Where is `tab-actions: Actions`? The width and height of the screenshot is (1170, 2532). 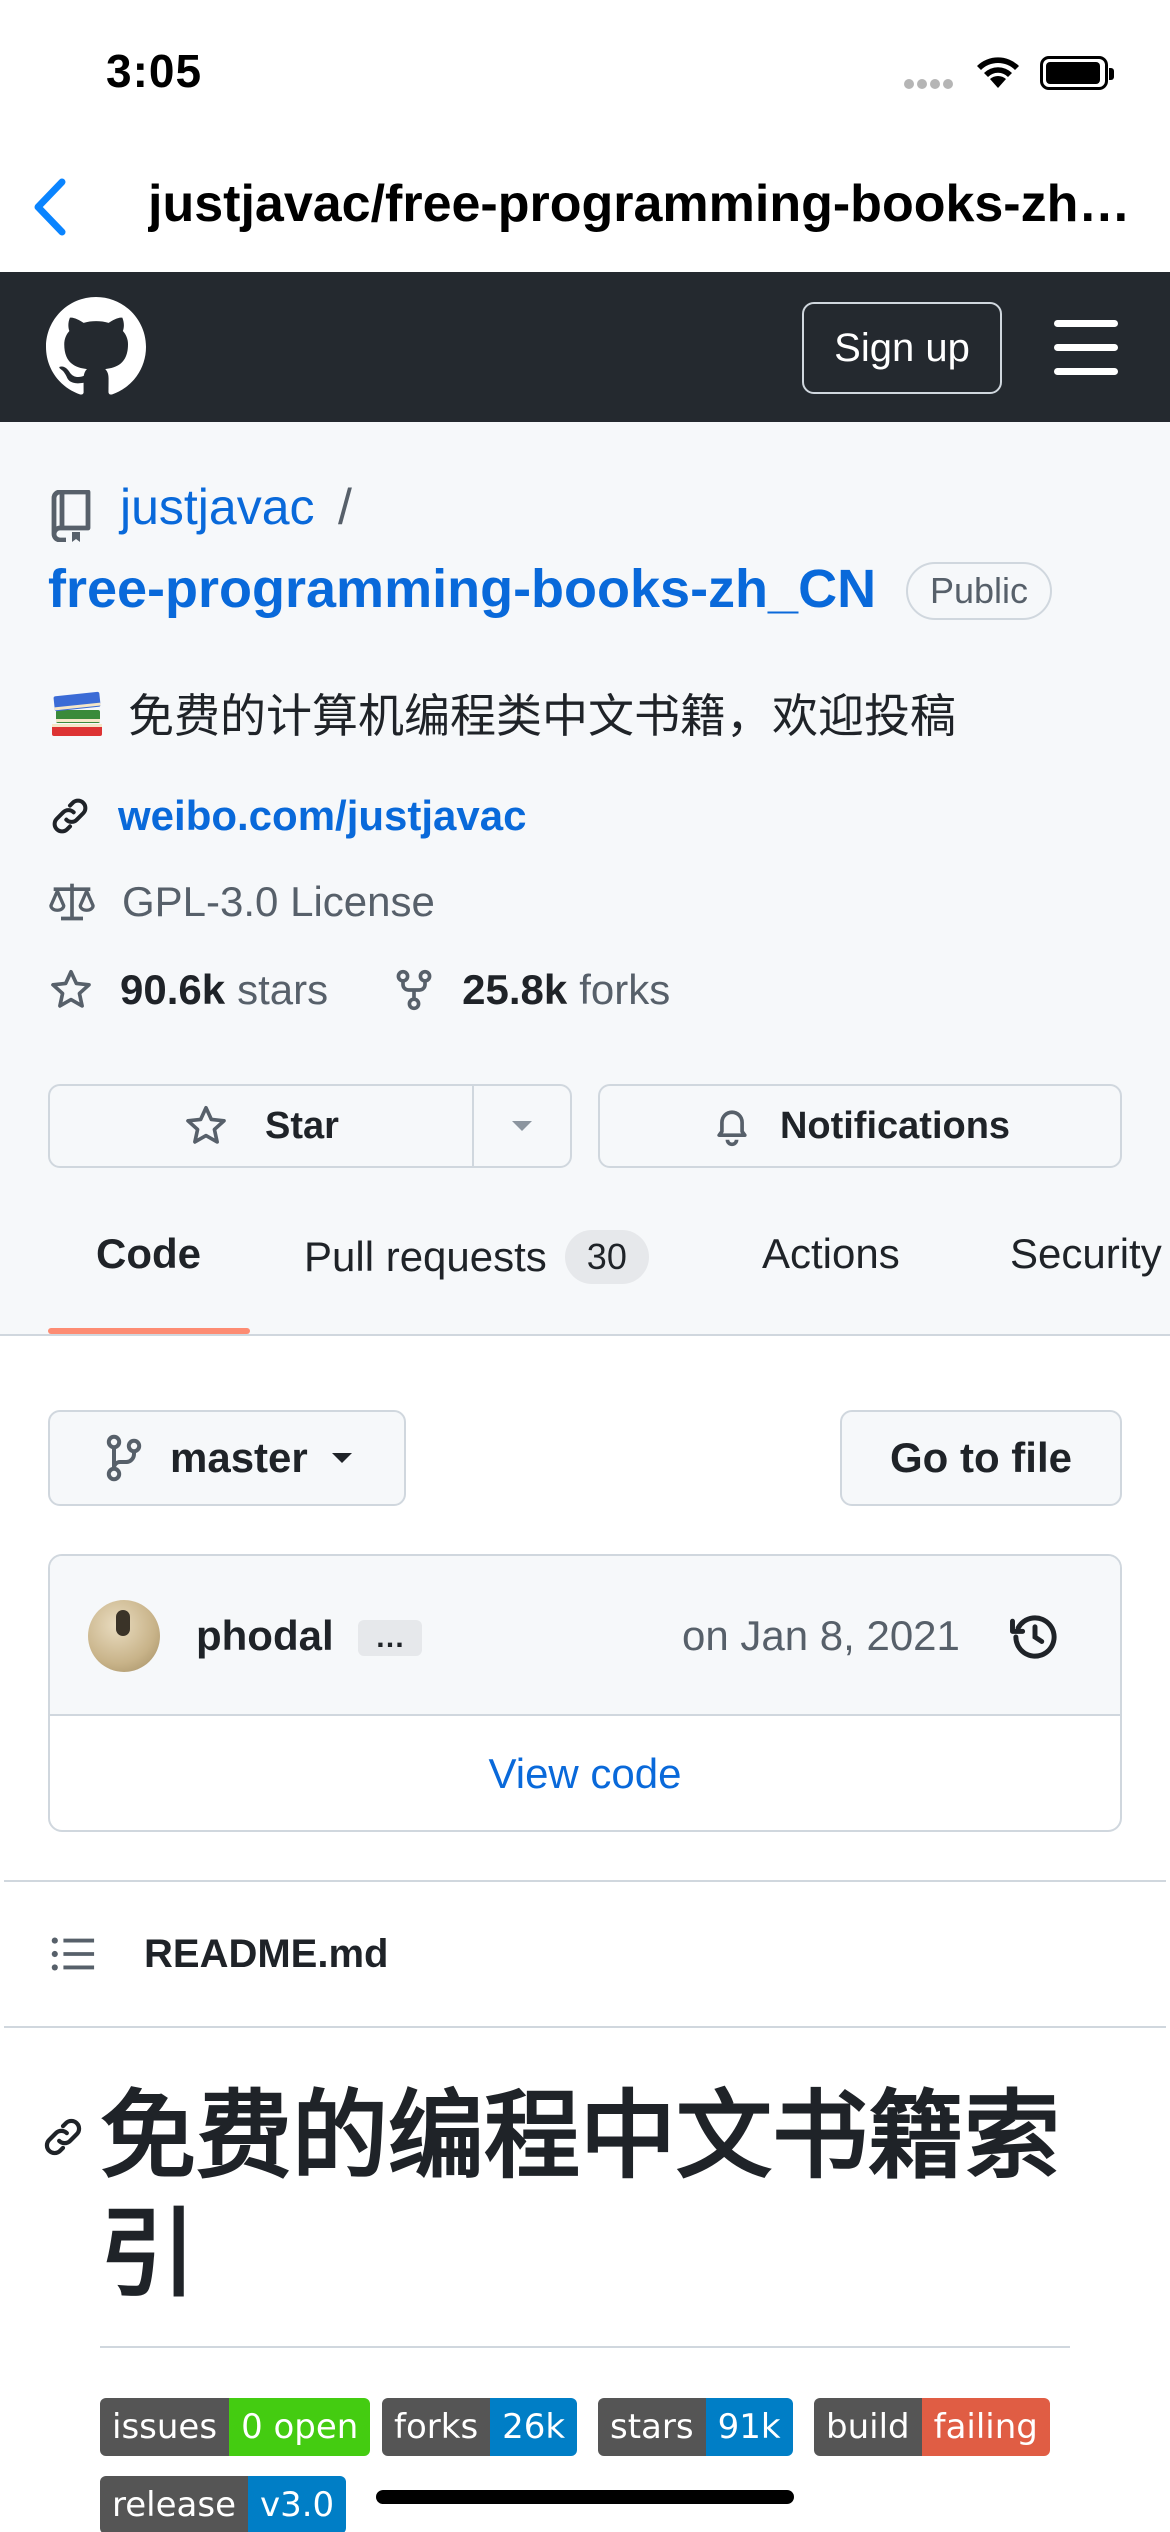
tab-actions: Actions is located at coordinates (831, 1254).